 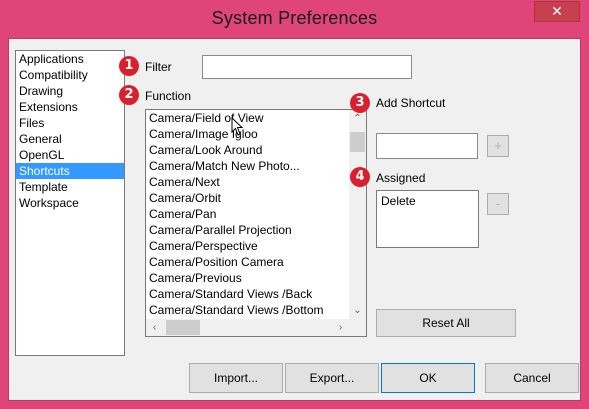 What do you see at coordinates (532, 378) in the screenshot?
I see `cancel-button: Cancel` at bounding box center [532, 378].